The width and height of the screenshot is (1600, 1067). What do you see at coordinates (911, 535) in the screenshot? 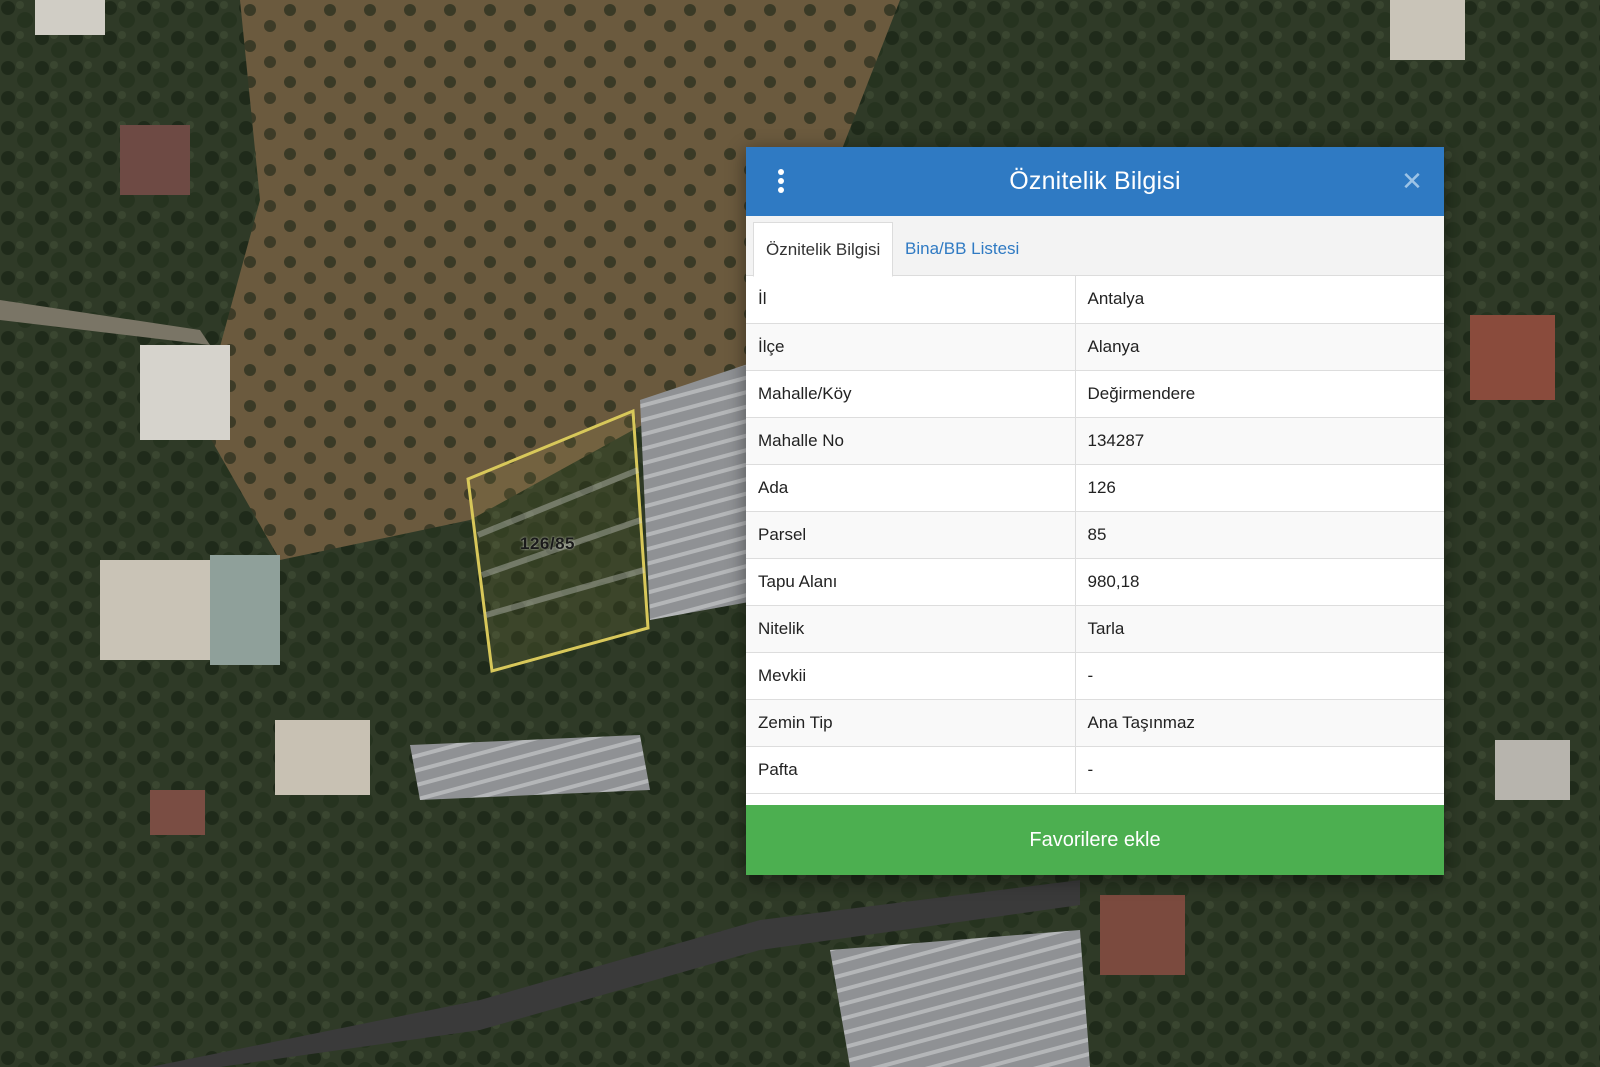
I see `attr-key: Parsel` at bounding box center [911, 535].